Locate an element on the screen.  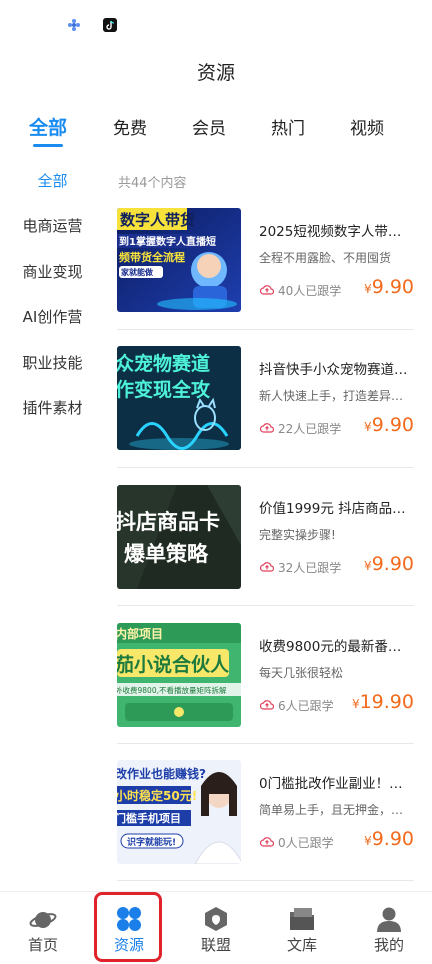
category-ecommerce: 电商运营 is located at coordinates (52, 225).